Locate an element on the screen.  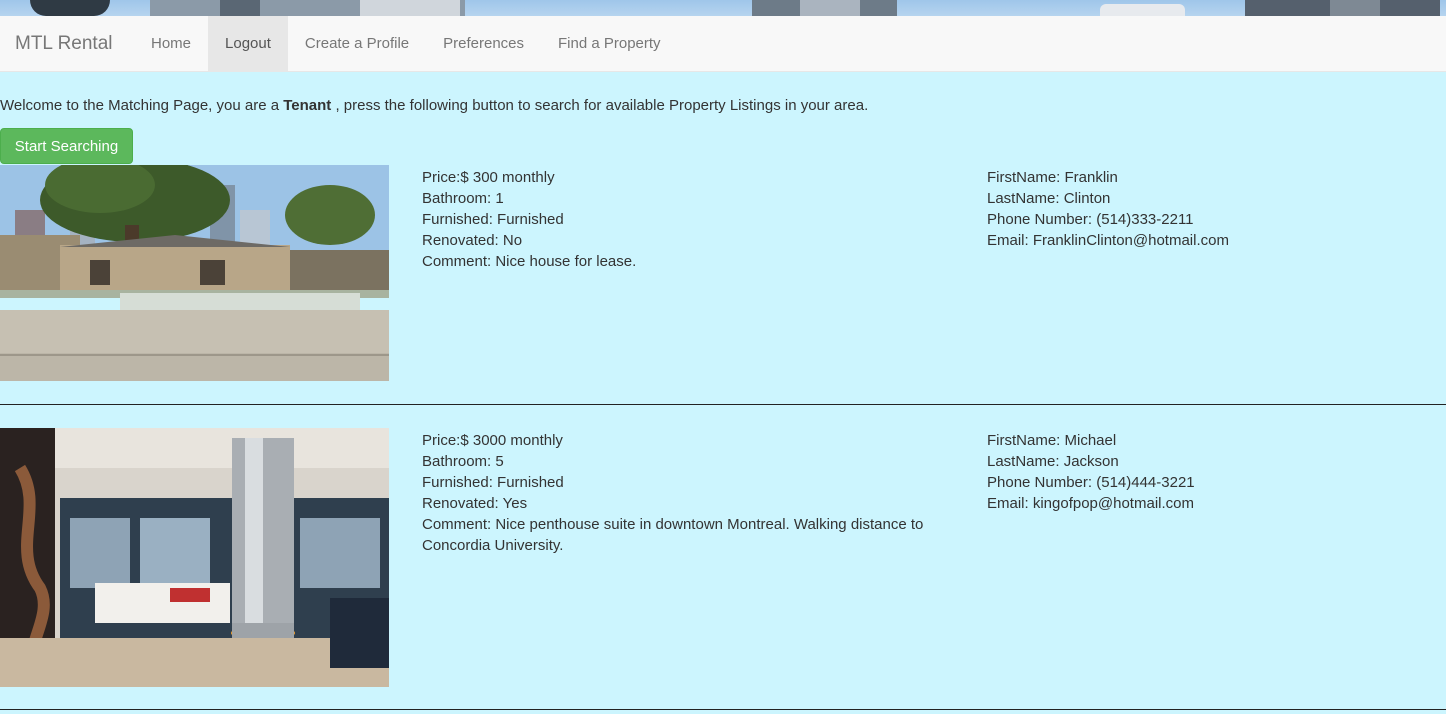
header-banner-image is located at coordinates (723, 8).